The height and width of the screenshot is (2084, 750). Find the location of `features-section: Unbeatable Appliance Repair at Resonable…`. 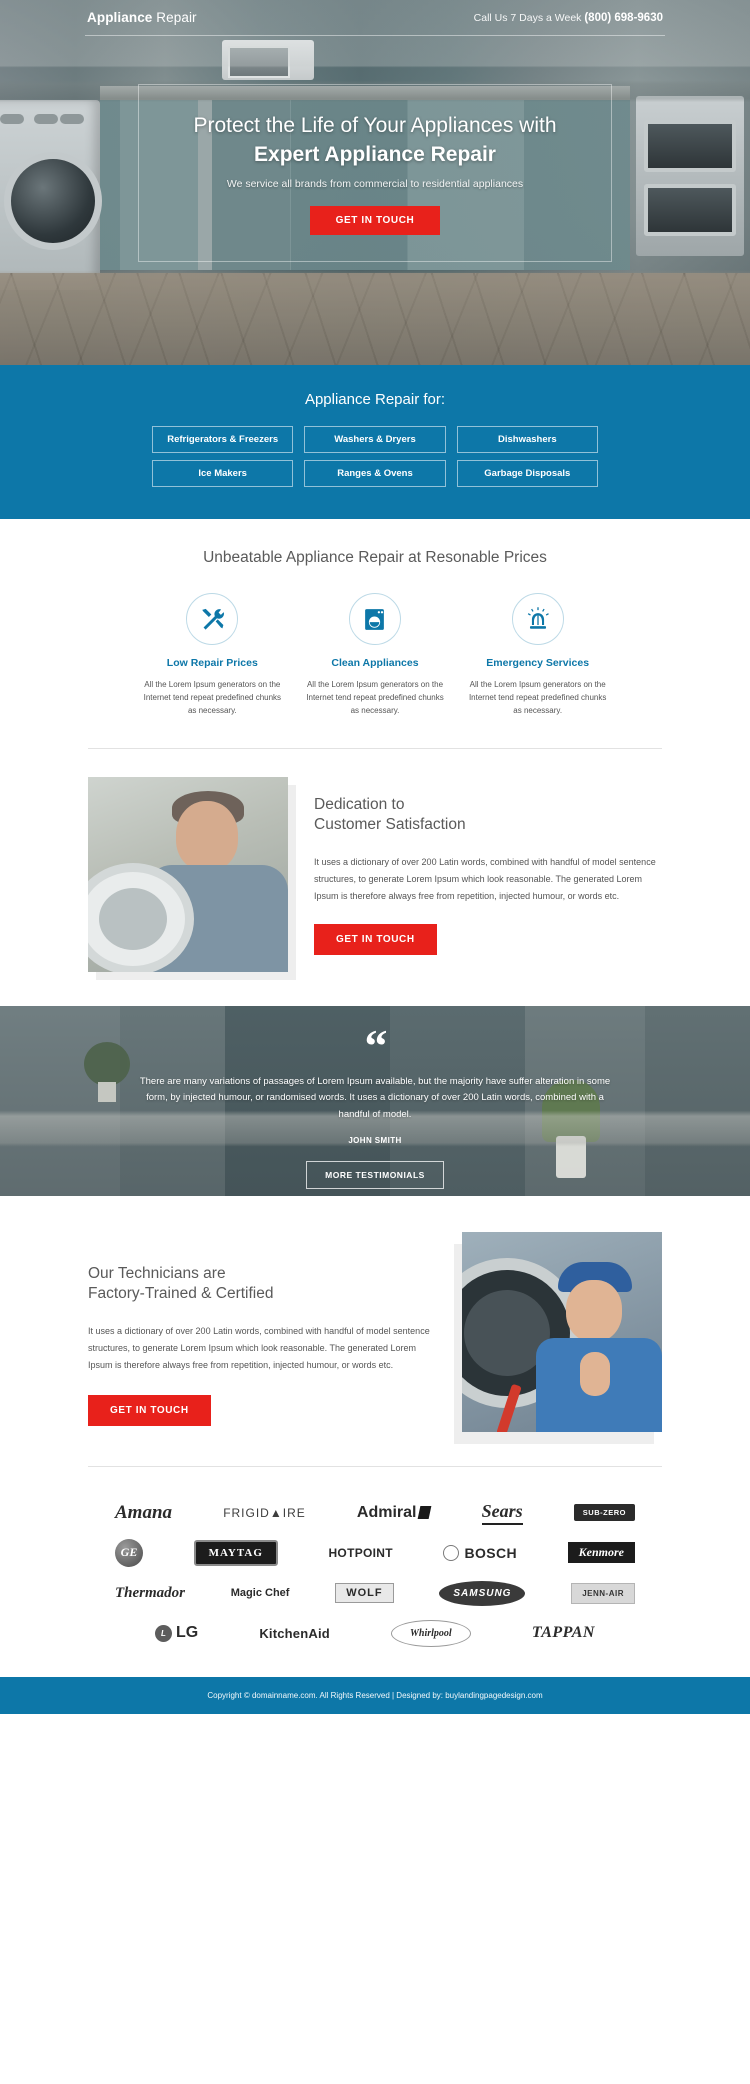

features-section: Unbeatable Appliance Repair at Resonable… is located at coordinates (375, 634).